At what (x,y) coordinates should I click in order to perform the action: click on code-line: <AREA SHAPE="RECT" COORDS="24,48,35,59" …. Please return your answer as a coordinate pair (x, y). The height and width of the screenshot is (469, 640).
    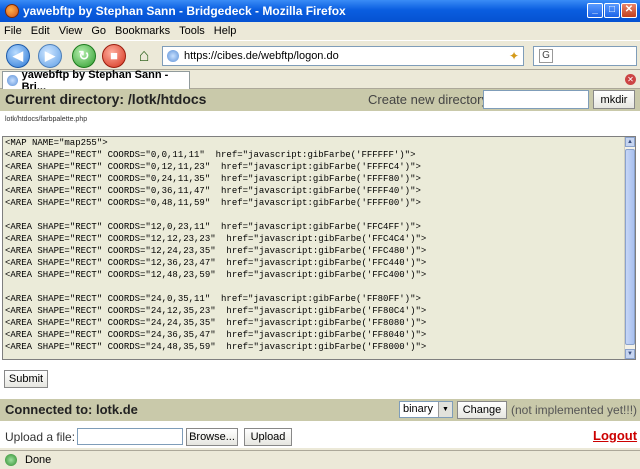
    Looking at the image, I should click on (216, 347).